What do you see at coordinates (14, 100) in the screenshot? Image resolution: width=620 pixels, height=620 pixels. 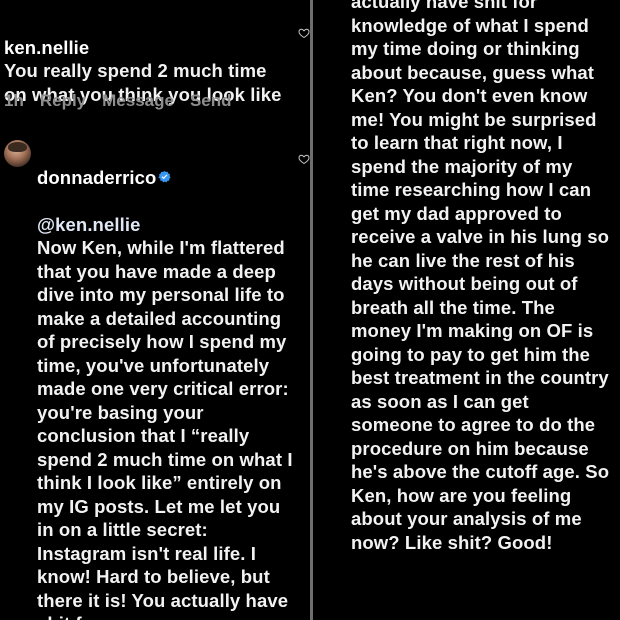 I see `comment-timestamp: 1h` at bounding box center [14, 100].